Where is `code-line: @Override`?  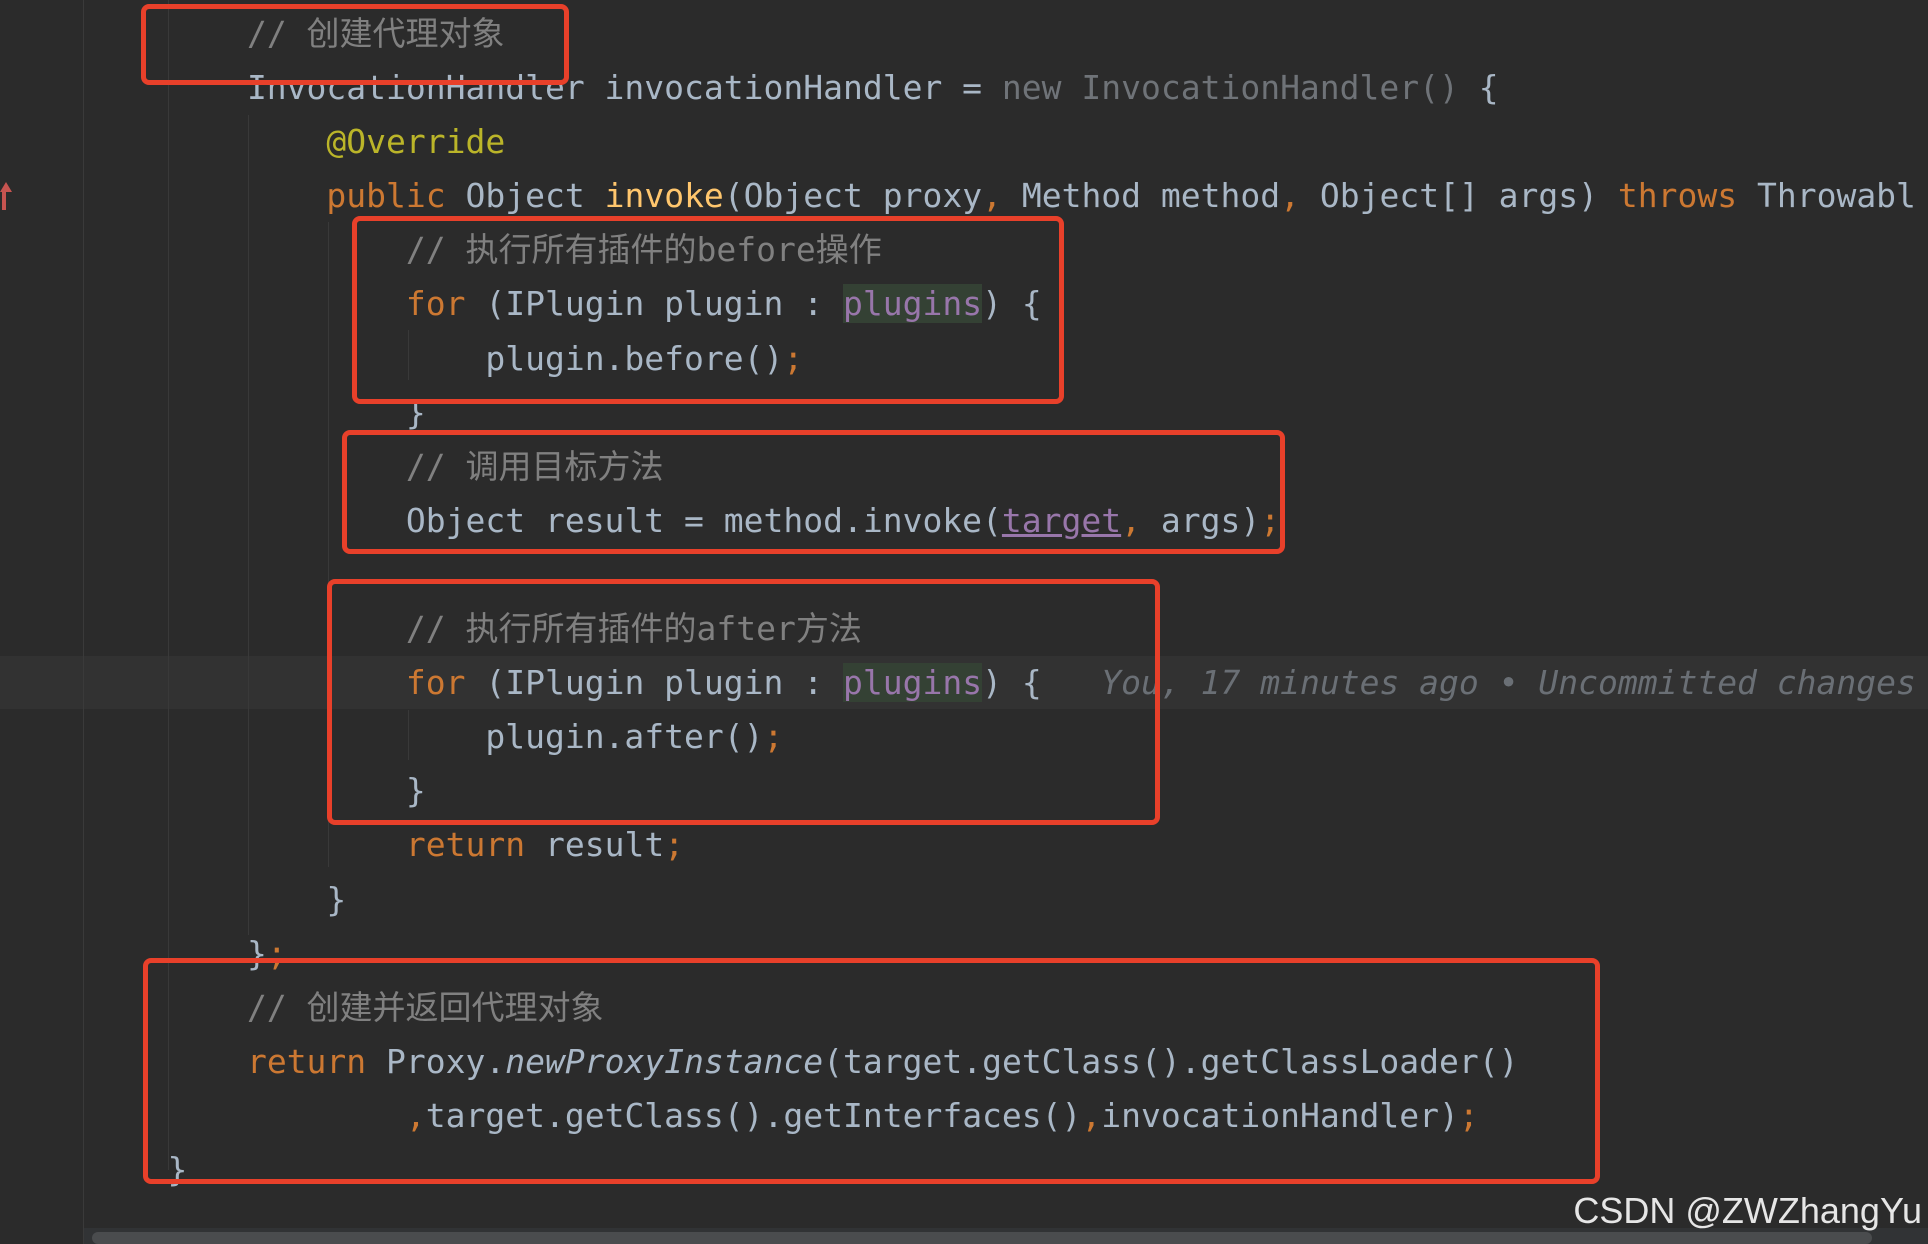
code-line: @Override is located at coordinates (1002, 142).